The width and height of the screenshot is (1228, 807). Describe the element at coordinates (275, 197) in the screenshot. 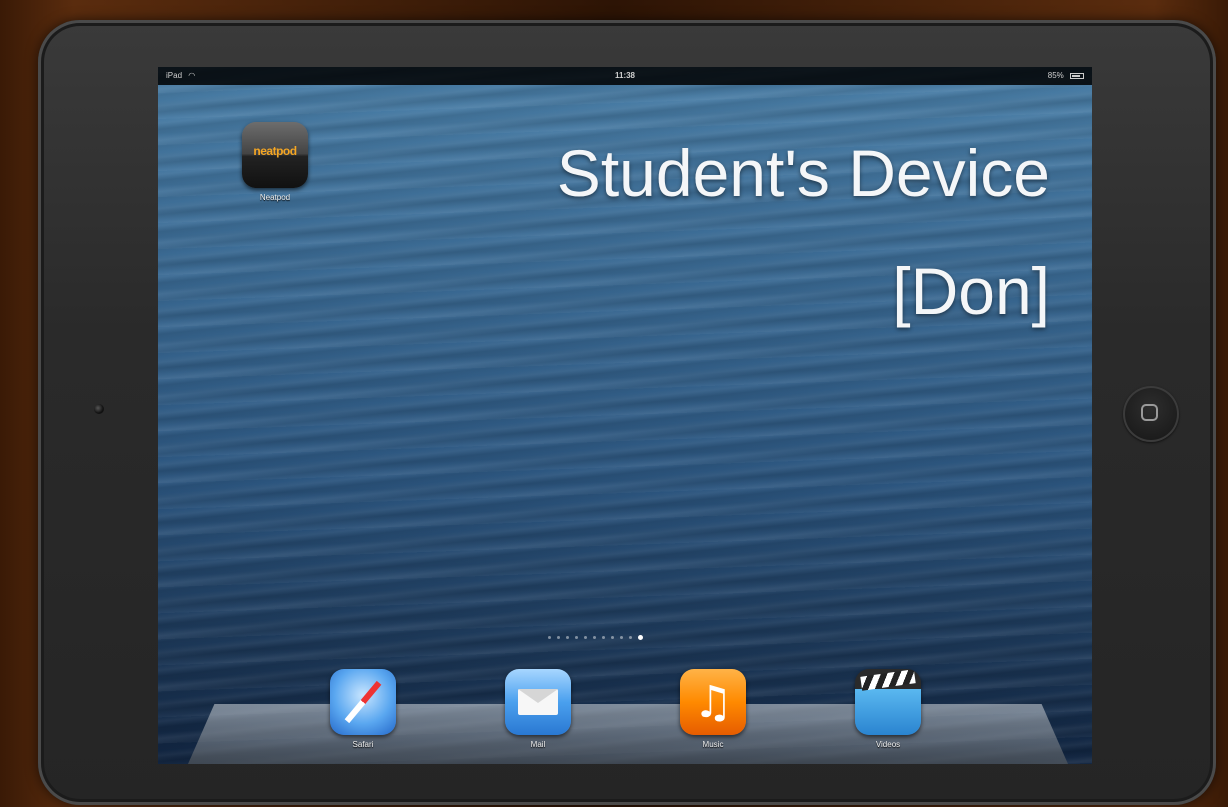

I see `app-label: Neatpod` at that location.